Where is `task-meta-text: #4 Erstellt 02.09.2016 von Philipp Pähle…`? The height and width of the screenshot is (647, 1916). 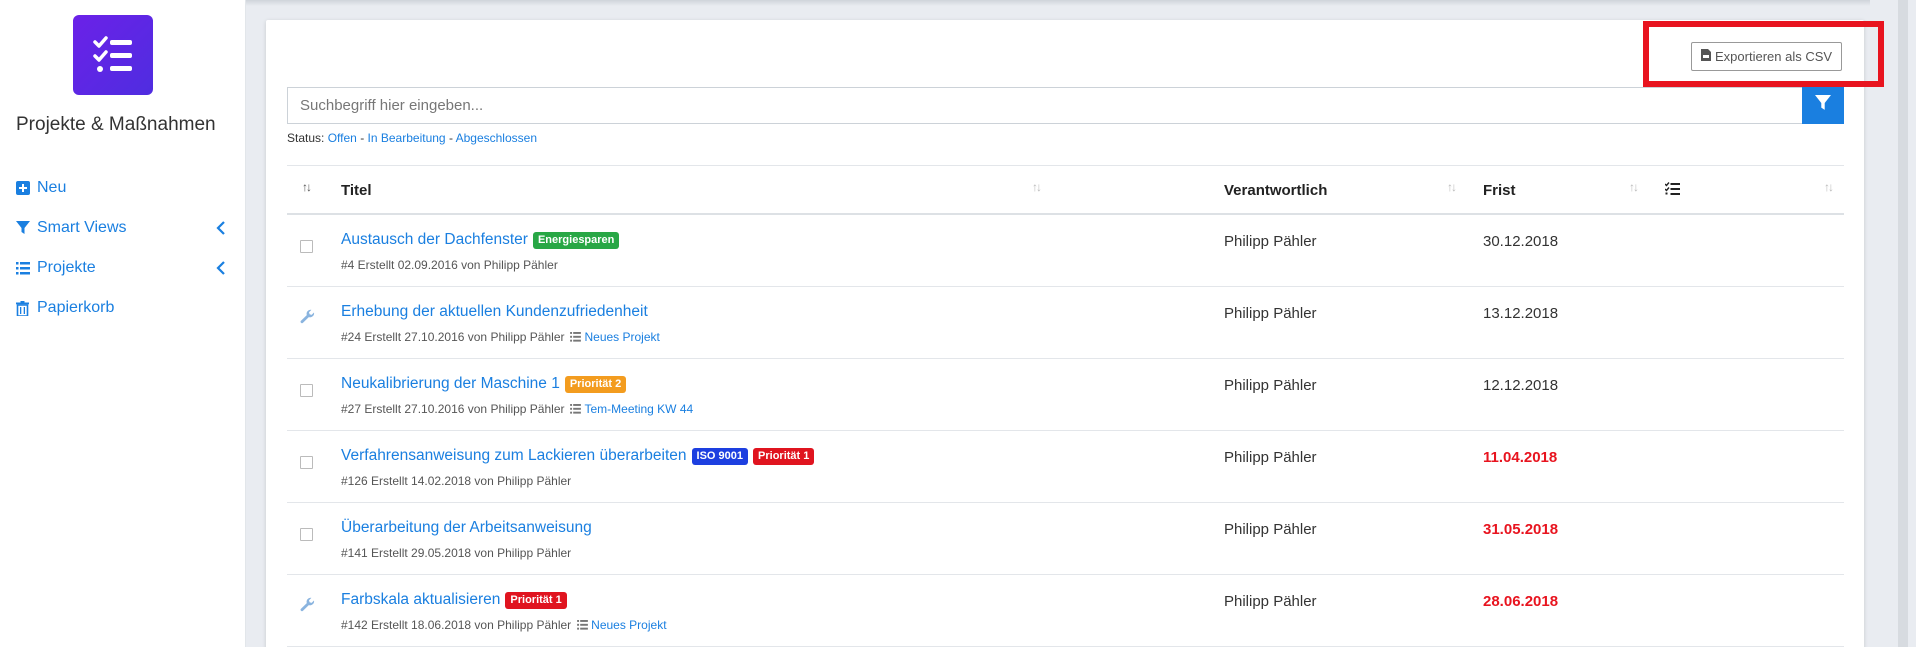
task-meta-text: #4 Erstellt 02.09.2016 von Philipp Pähle… is located at coordinates (449, 265).